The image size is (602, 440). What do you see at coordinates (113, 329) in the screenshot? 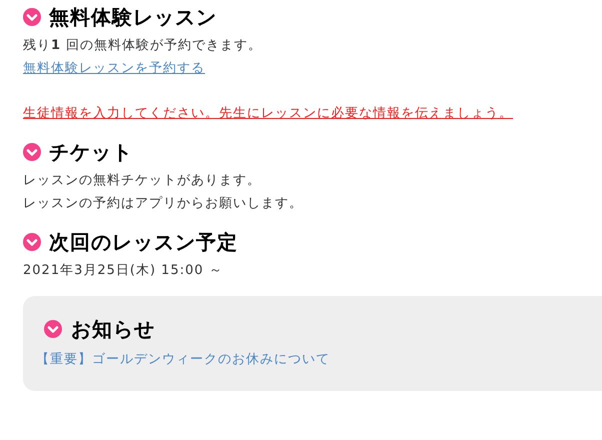
I see `notice-heading: お知らせ` at bounding box center [113, 329].